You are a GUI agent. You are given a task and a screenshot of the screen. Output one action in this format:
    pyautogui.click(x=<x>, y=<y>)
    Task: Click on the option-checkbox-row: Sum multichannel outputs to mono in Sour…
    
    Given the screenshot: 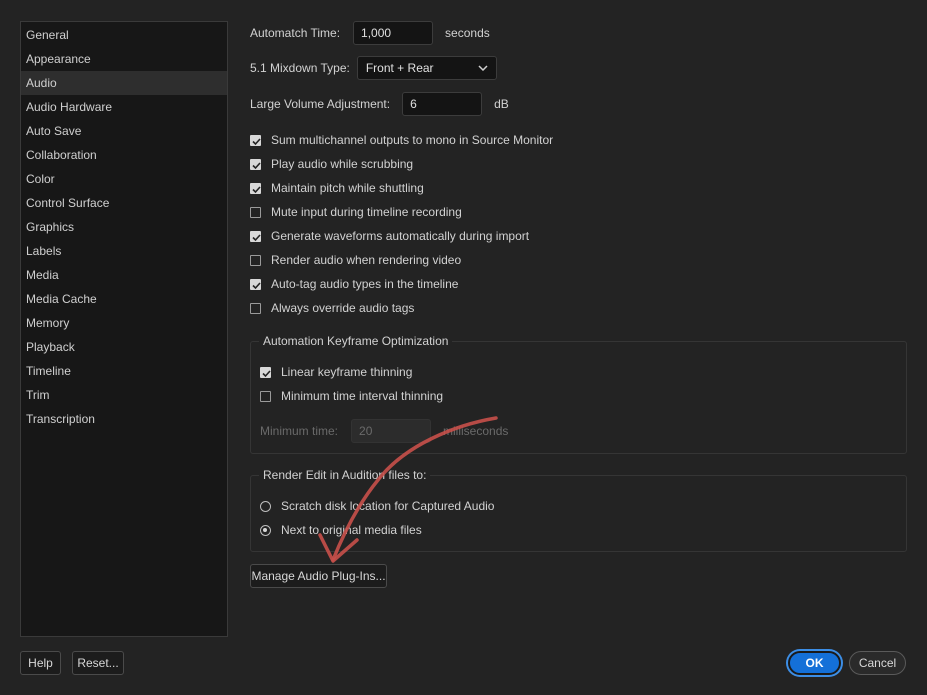 What is the action you would take?
    pyautogui.click(x=401, y=140)
    